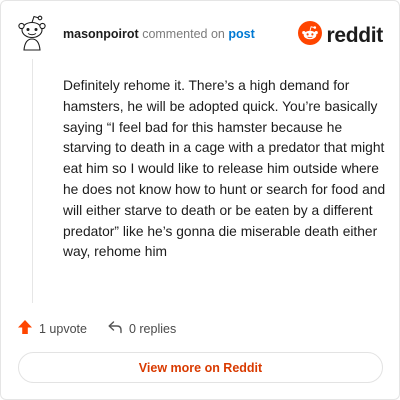 The width and height of the screenshot is (400, 400). I want to click on reddit-logo-icon, so click(310, 35).